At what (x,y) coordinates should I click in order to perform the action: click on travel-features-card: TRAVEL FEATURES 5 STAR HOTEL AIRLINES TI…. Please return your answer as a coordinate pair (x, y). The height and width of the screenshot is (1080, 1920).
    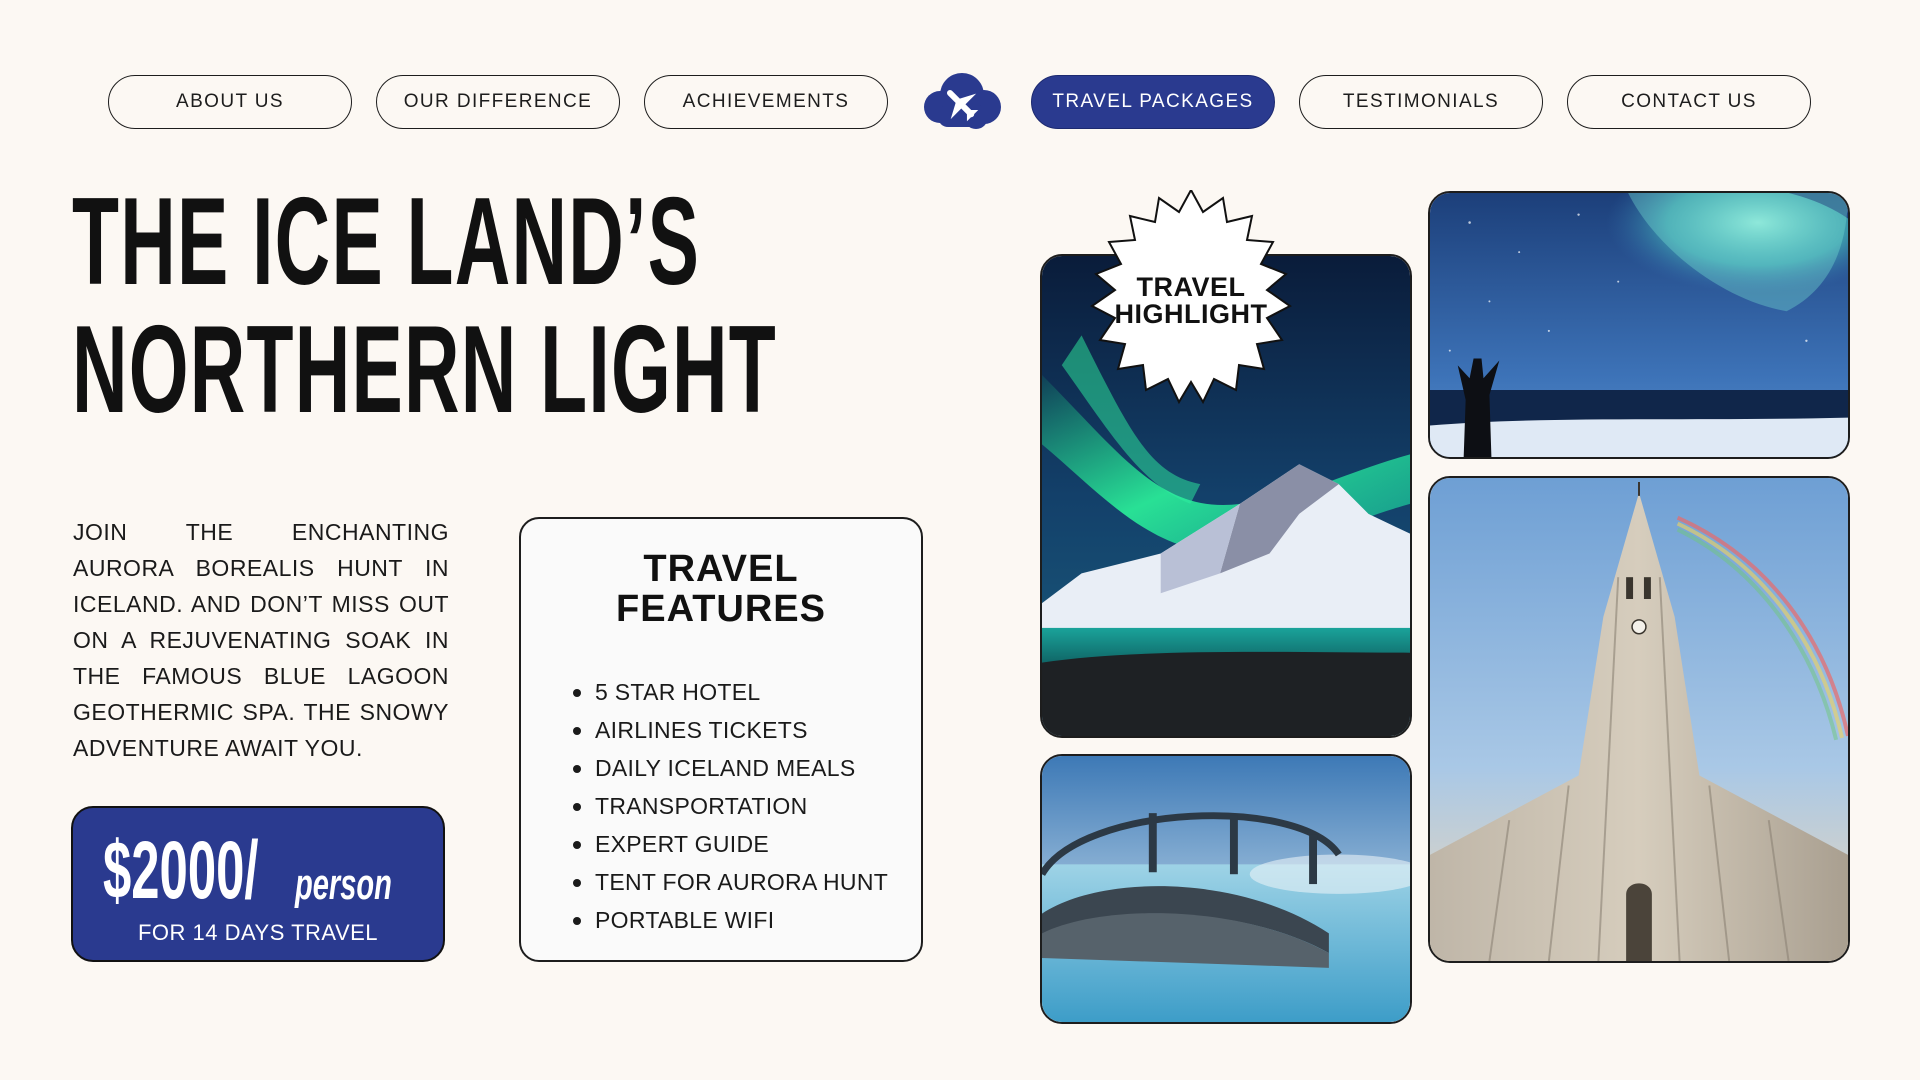
    Looking at the image, I should click on (721, 739).